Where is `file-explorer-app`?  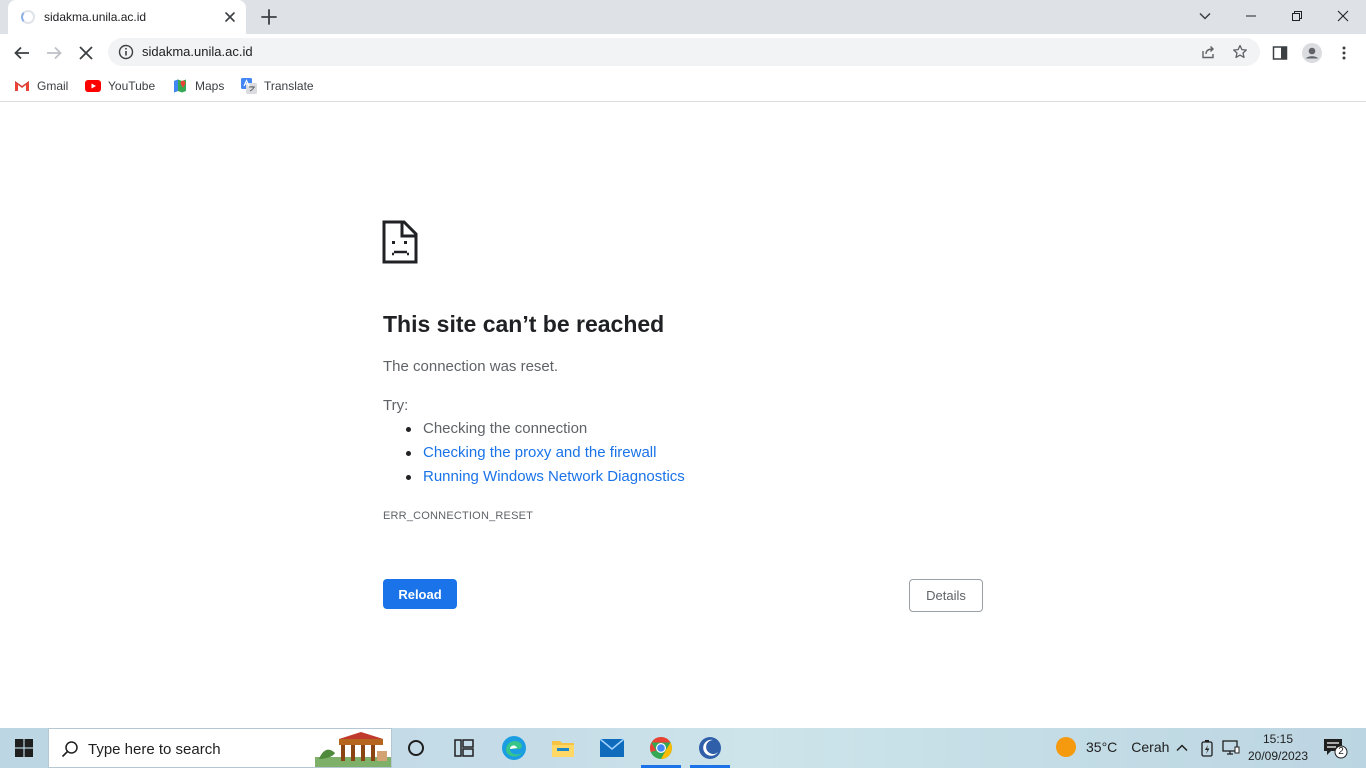 file-explorer-app is located at coordinates (563, 748).